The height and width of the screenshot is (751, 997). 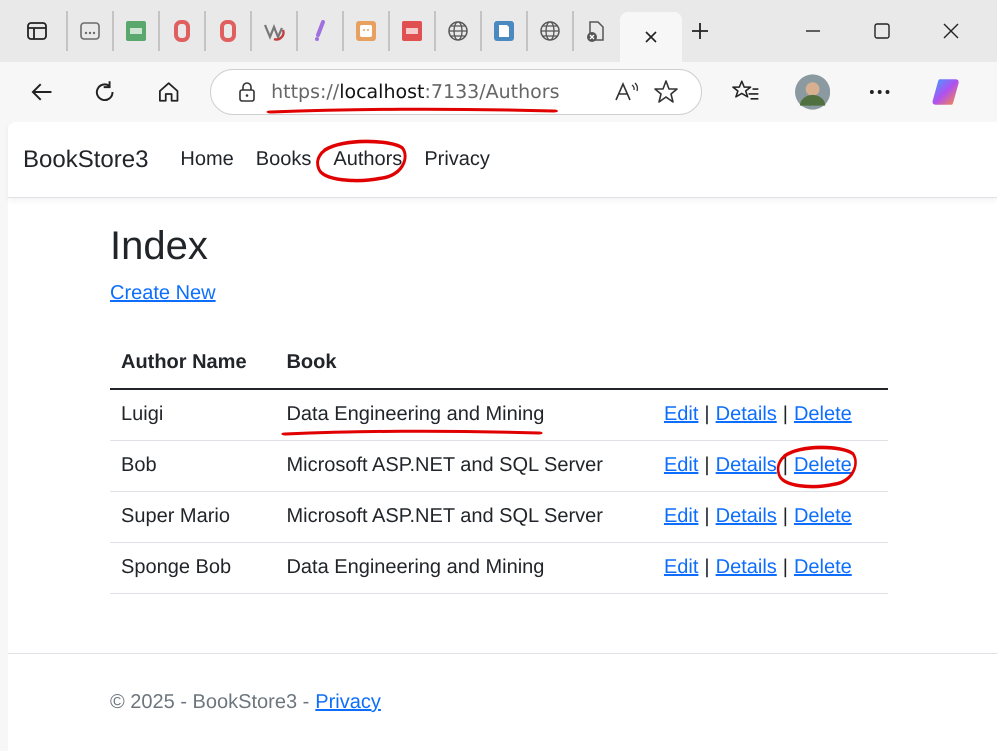 I want to click on create-new-link: Create New, so click(x=163, y=293).